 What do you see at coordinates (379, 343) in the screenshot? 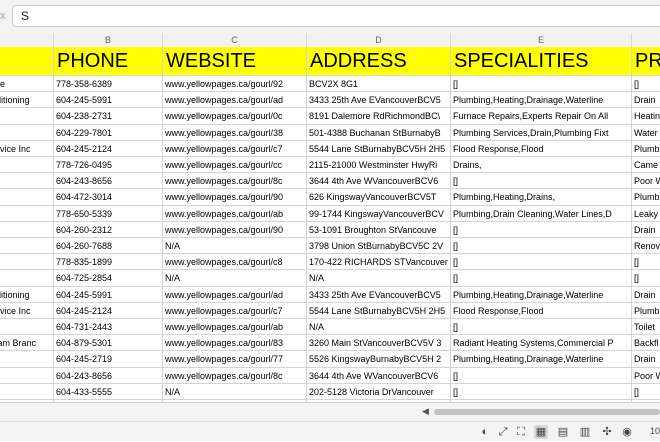
I see `cell-address: 3260 Main StVancouverBCV5V 3` at bounding box center [379, 343].